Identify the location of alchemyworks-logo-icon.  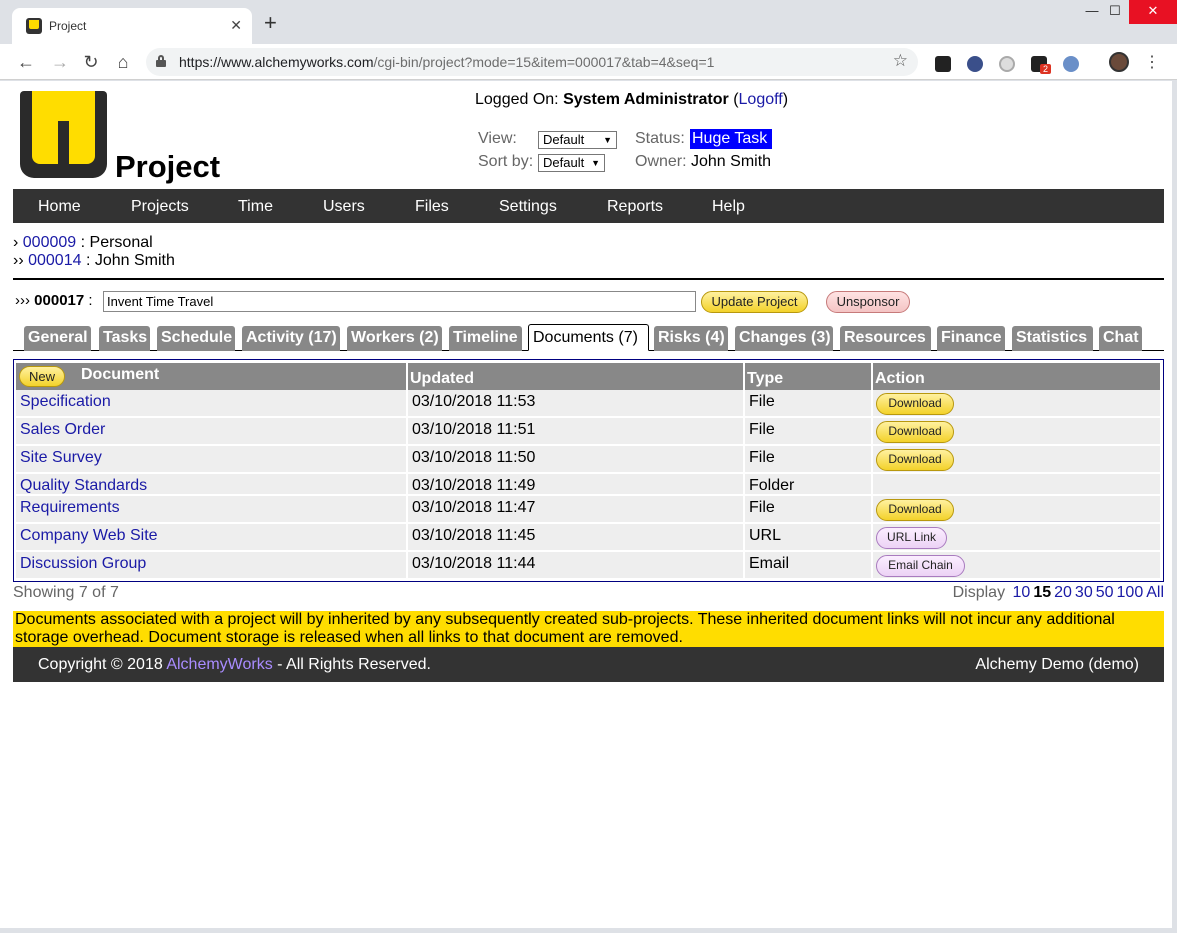
(63, 134).